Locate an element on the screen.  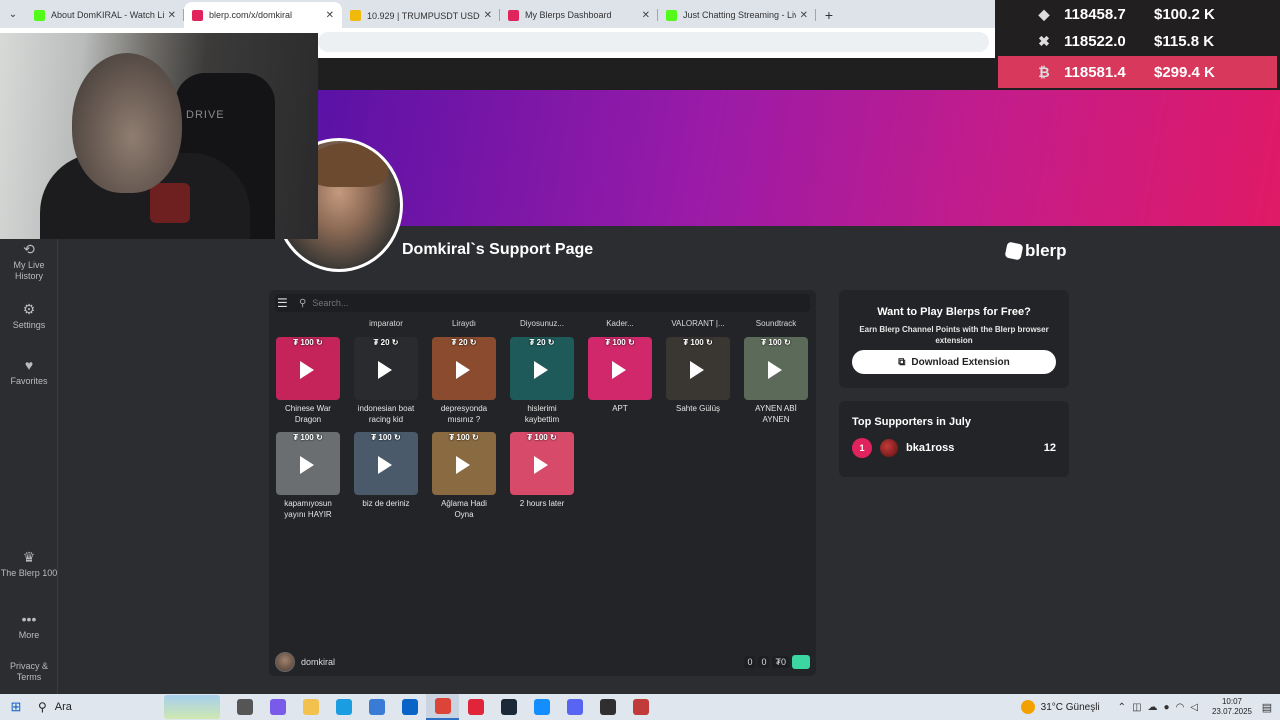
blerp-card: ₮ 20 ↻ depresyonda mısınız ? is located at coordinates (464, 381).